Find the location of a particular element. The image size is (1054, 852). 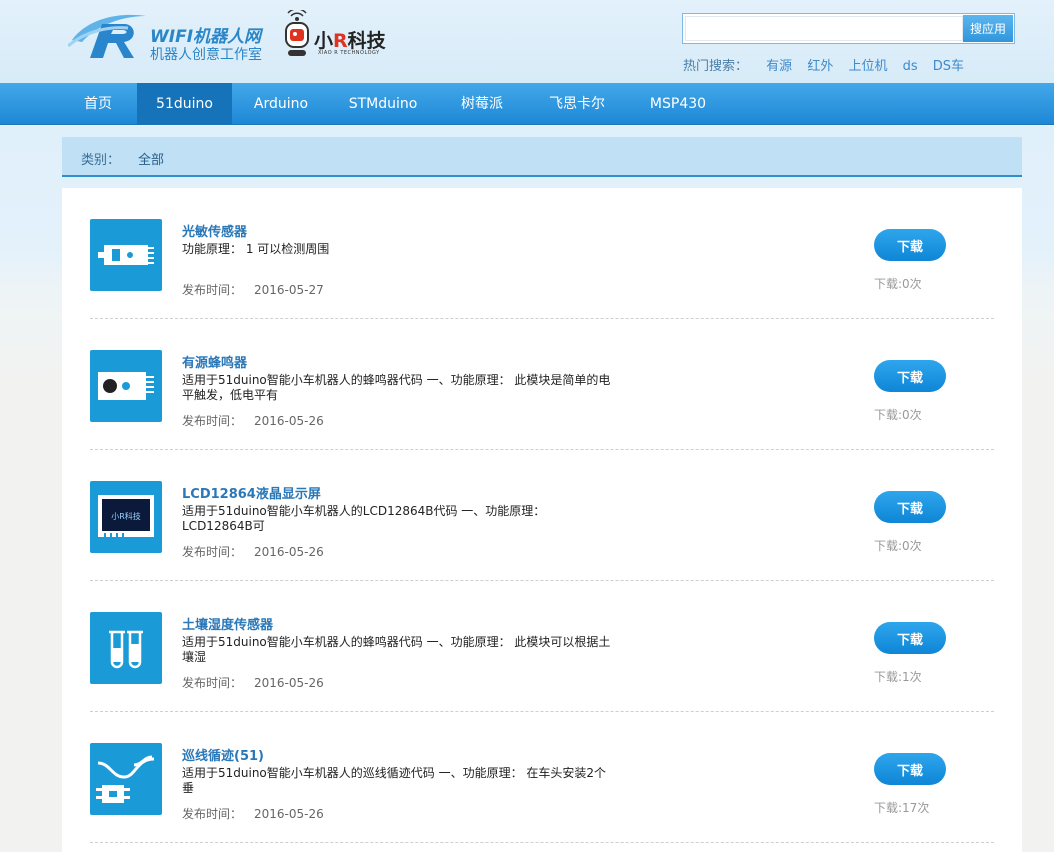

test-tube-icon is located at coordinates (126, 648).